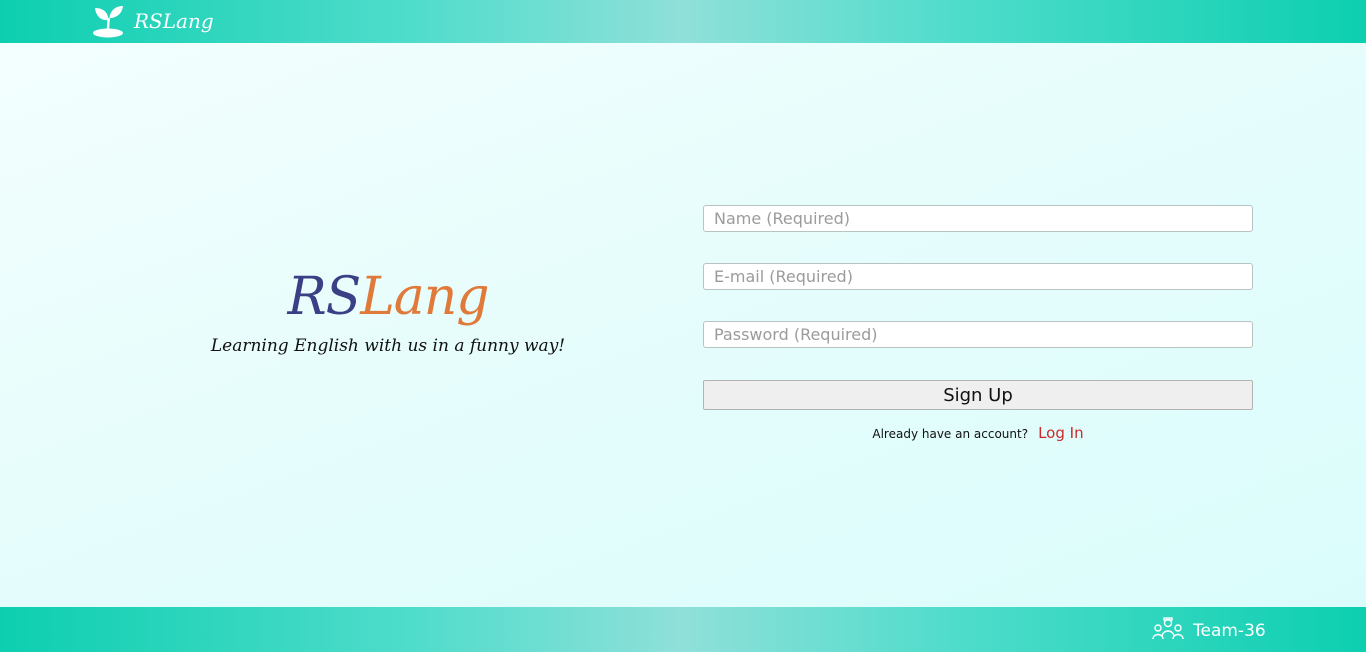  Describe the element at coordinates (978, 218) in the screenshot. I see `name-input` at that location.